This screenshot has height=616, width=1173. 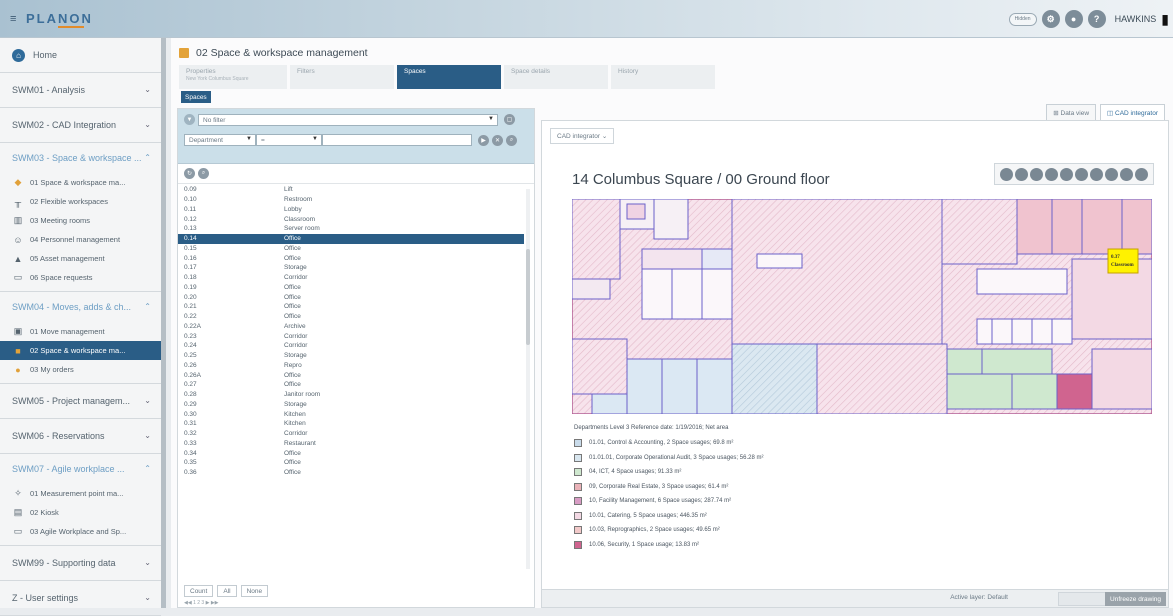 I want to click on step-properties: Properties New York Columbus Square, so click(x=233, y=77).